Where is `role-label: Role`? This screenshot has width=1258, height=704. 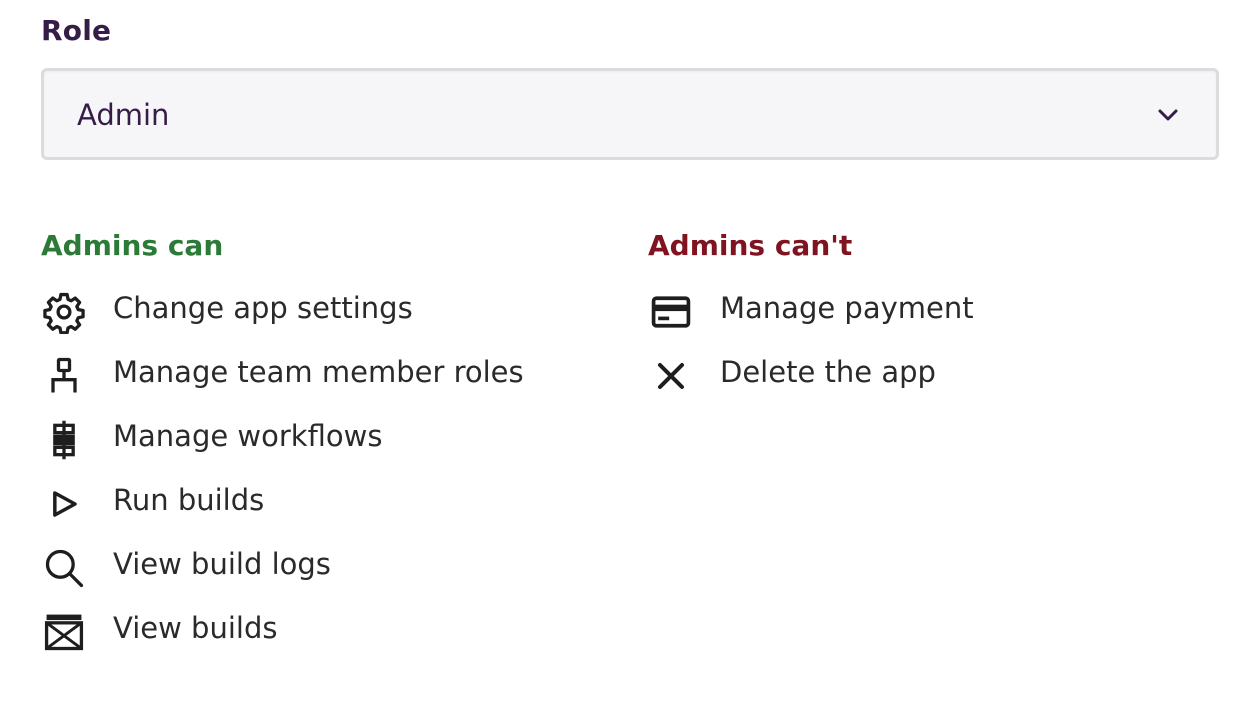 role-label: Role is located at coordinates (76, 30).